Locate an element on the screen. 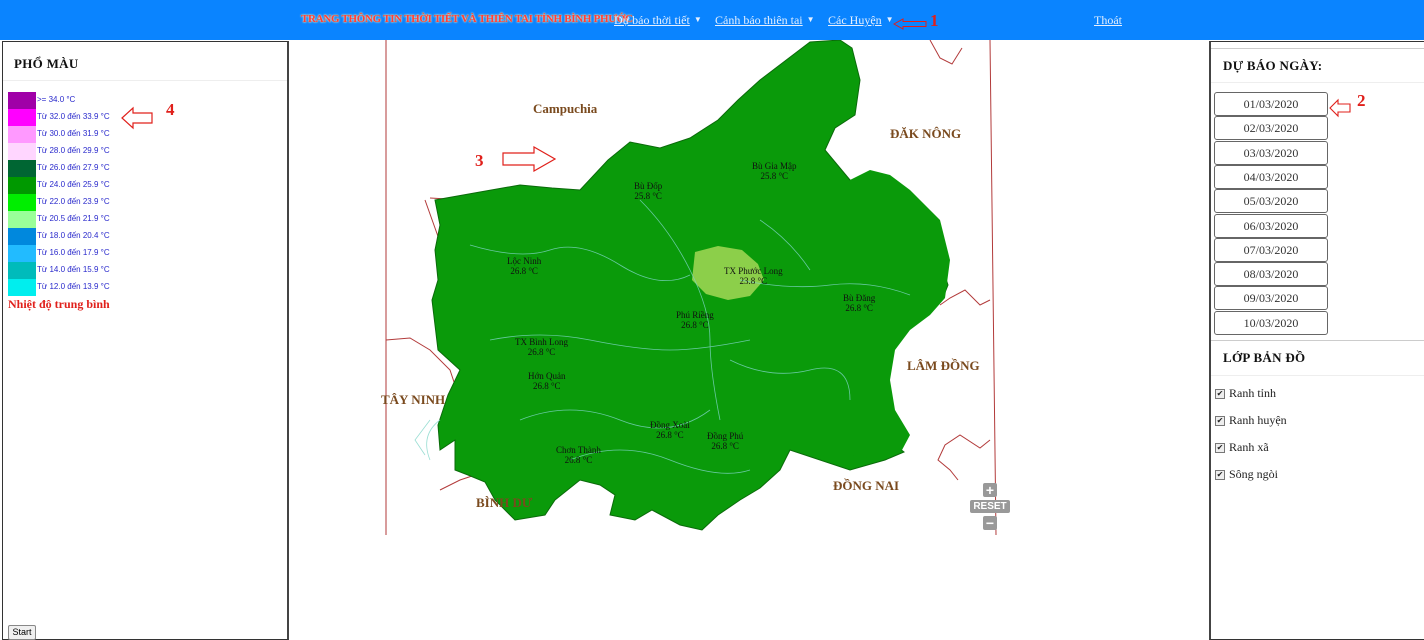  district-label: Chơn Thành 26.8 °C is located at coordinates (578, 455).